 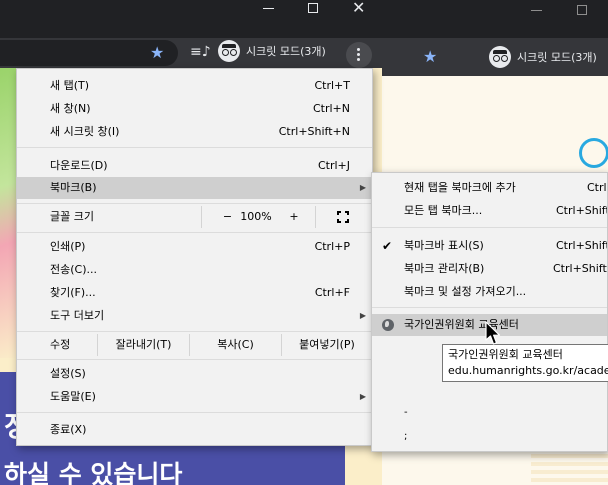 What do you see at coordinates (60, 344) in the screenshot?
I see `edit-label: 수정` at bounding box center [60, 344].